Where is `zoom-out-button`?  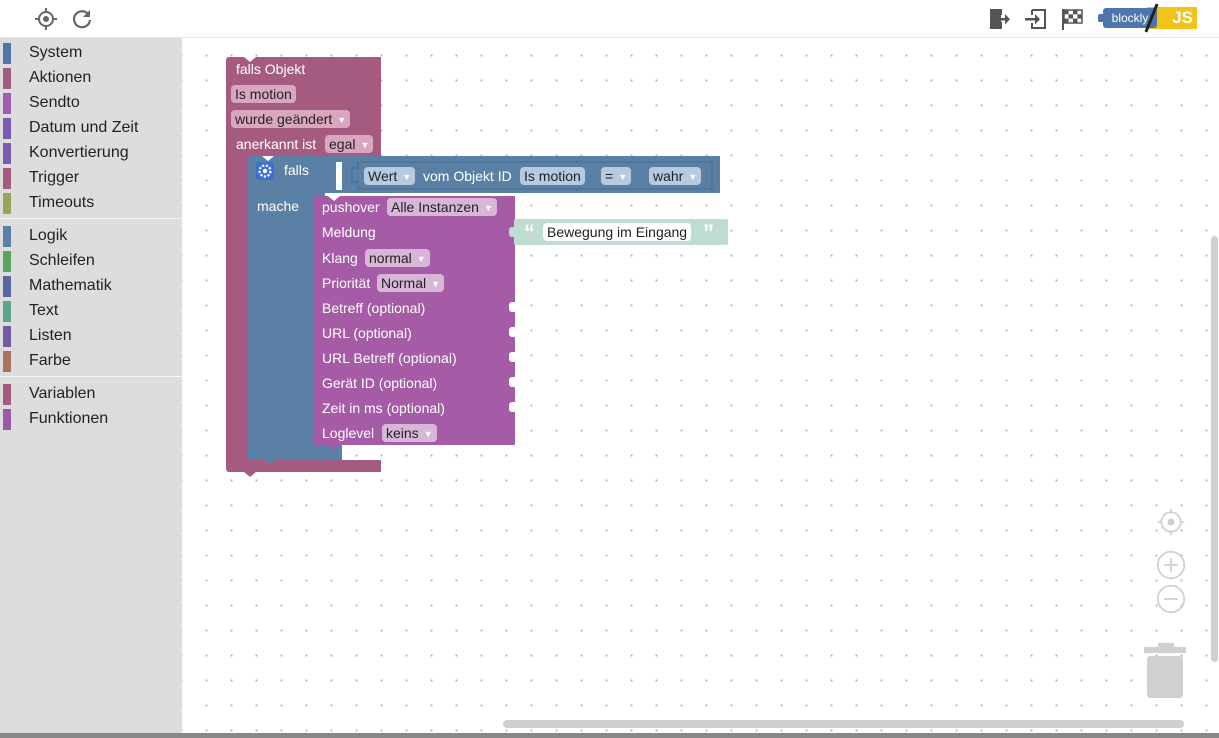 zoom-out-button is located at coordinates (1173, 601).